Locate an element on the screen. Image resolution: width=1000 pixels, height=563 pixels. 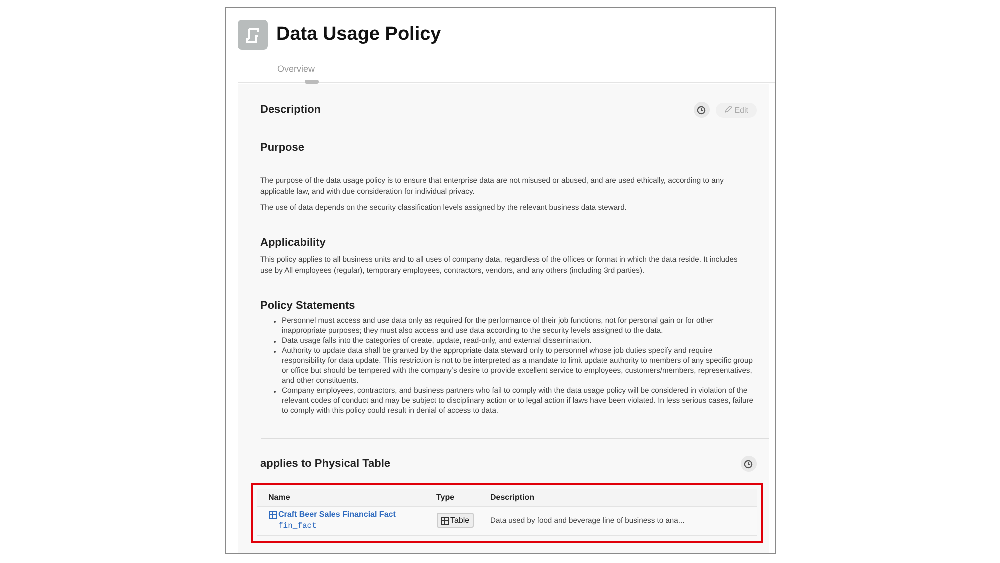
type-tag: Table is located at coordinates (455, 520).